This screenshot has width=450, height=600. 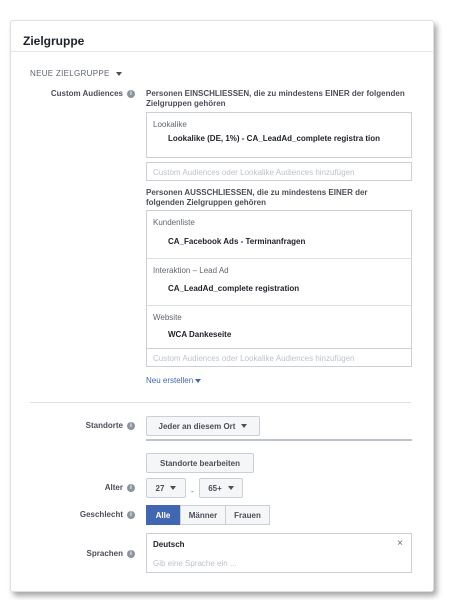 I want to click on location-divider, so click(x=279, y=440).